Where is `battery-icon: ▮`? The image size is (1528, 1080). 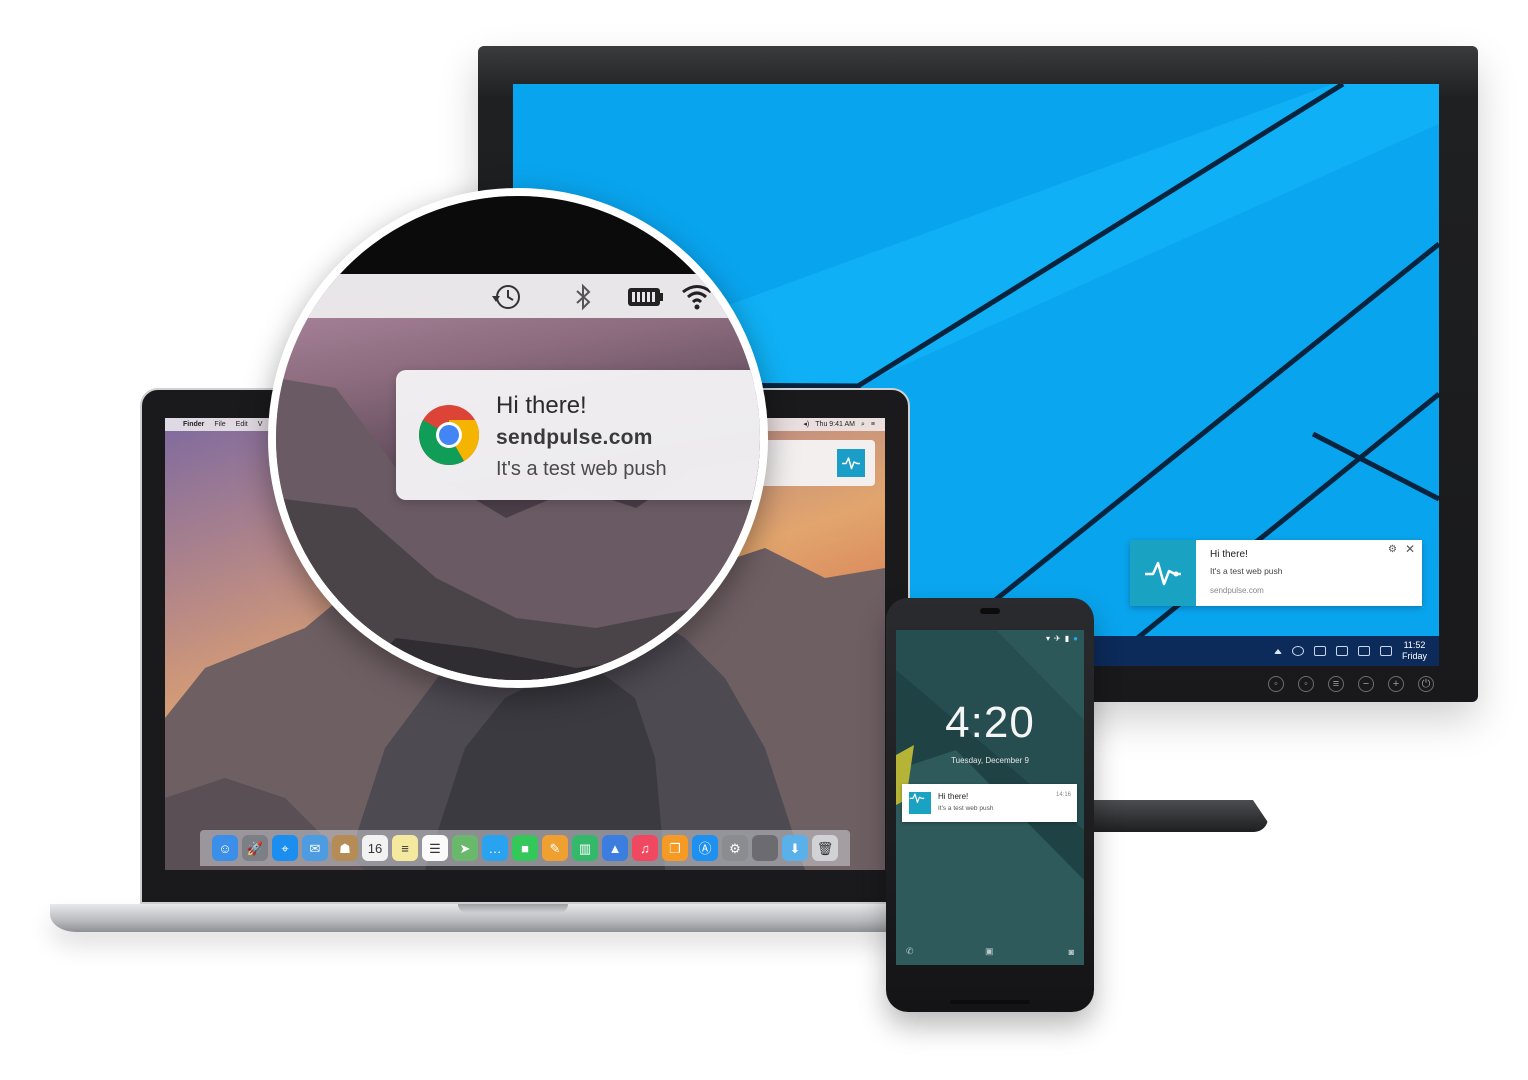
battery-icon: ▮ is located at coordinates (1067, 638).